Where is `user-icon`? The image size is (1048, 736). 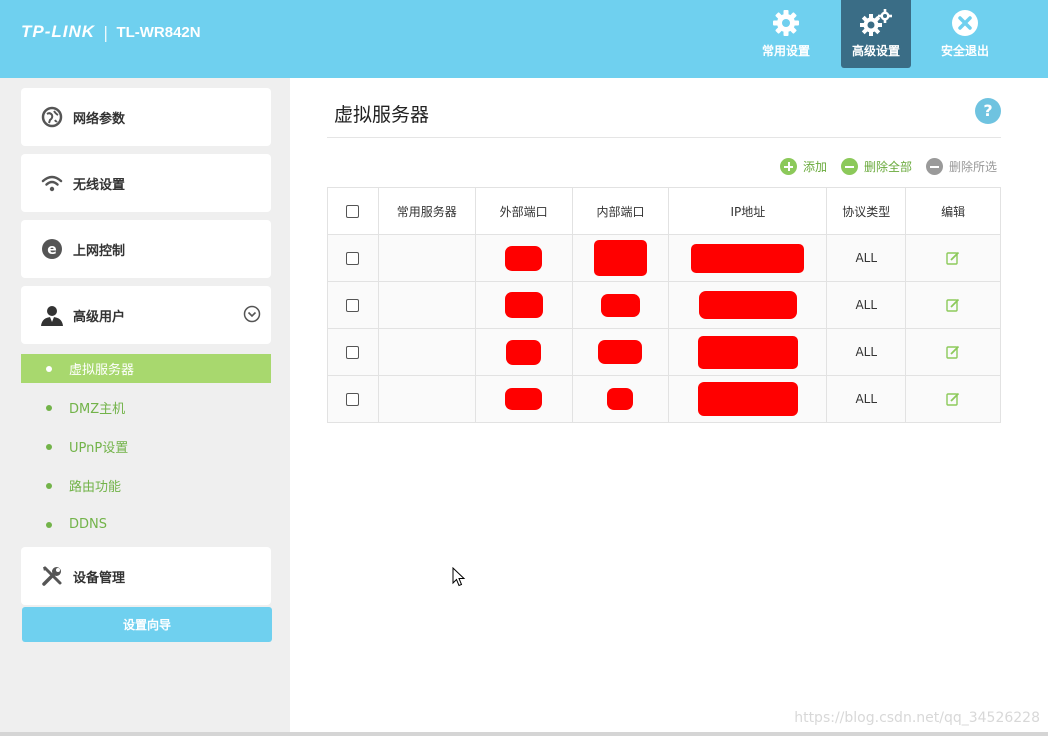 user-icon is located at coordinates (52, 315).